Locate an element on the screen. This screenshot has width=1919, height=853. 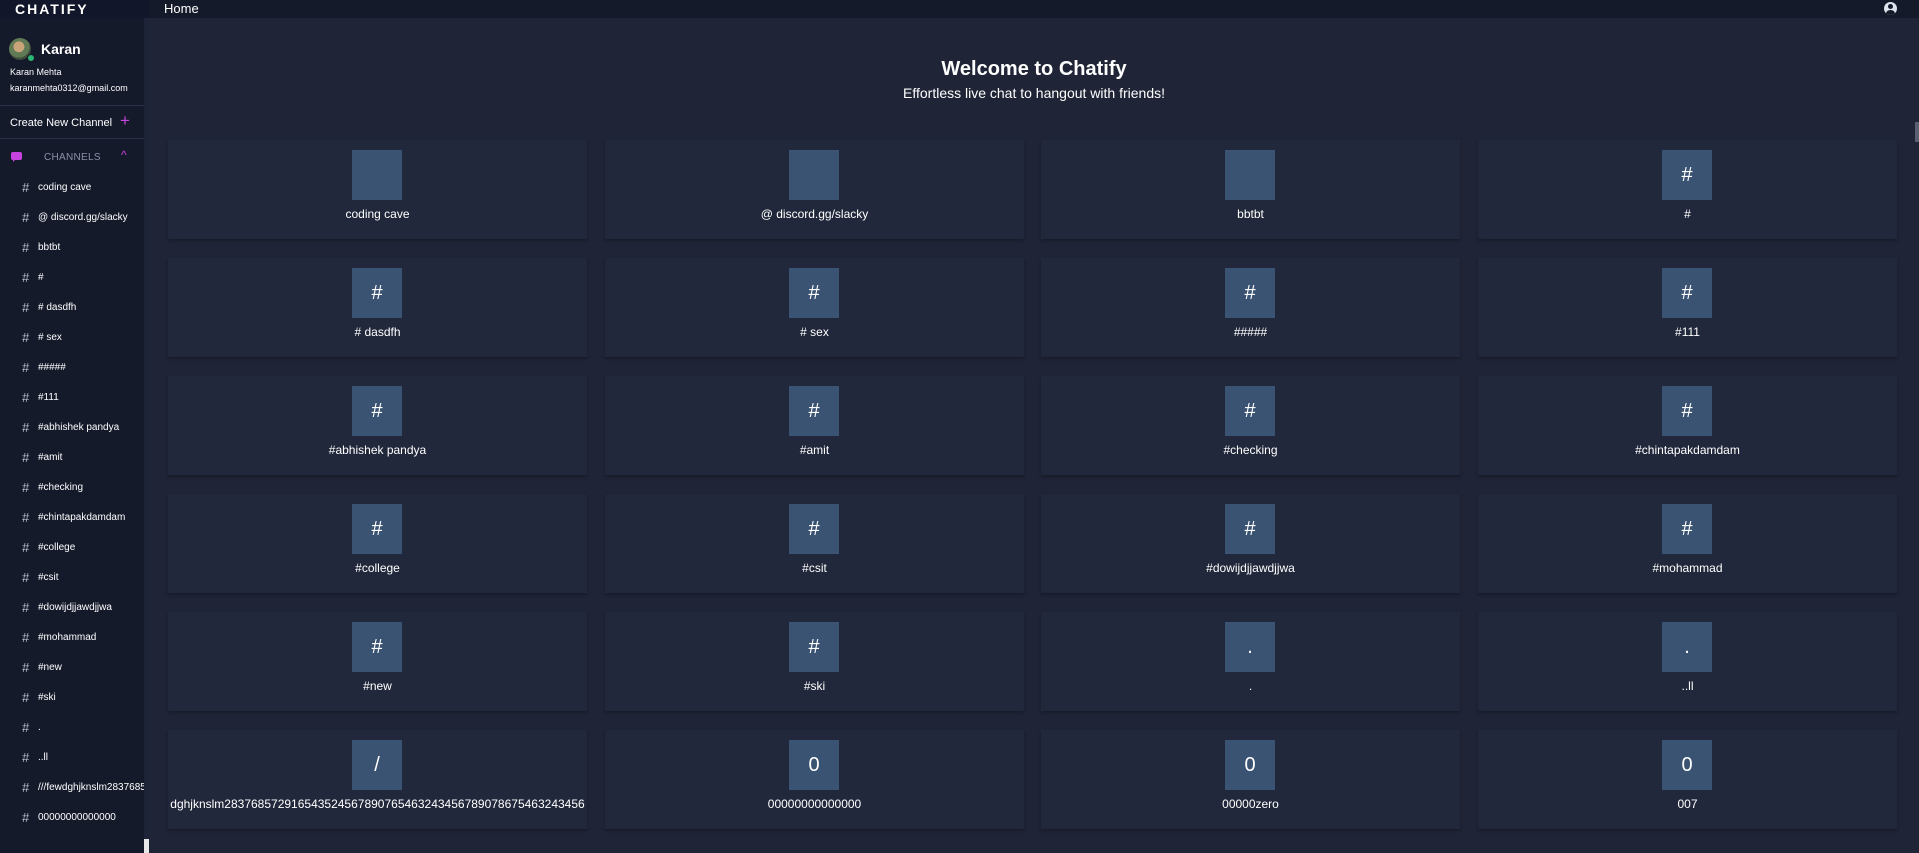
sidebar-channel-item: # @ discord.gg/slacky is located at coordinates (72, 220).